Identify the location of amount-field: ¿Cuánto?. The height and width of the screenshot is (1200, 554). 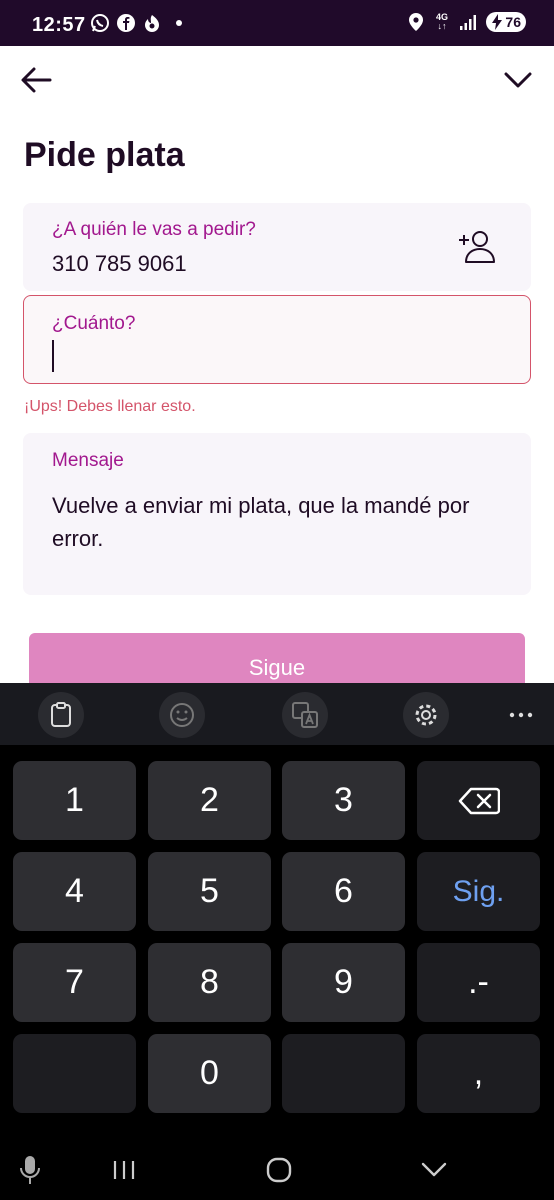
(277, 339).